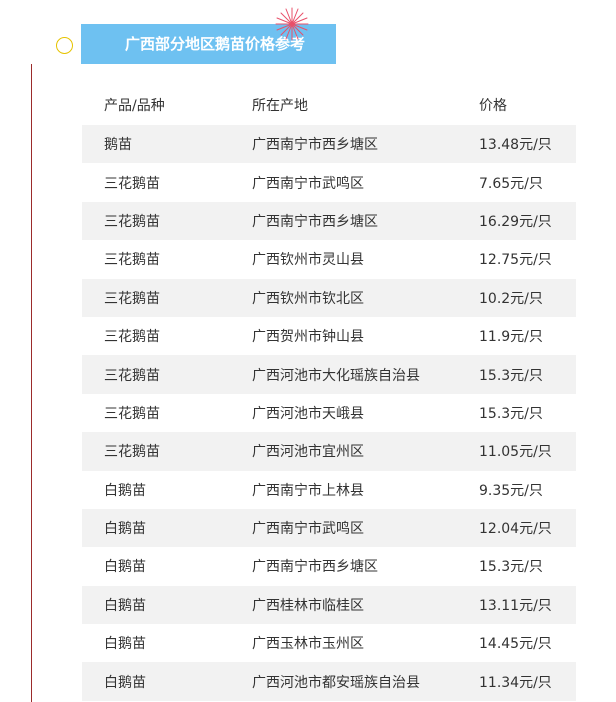 The image size is (616, 702). Describe the element at coordinates (511, 298) in the screenshot. I see `cell-price: 10.2元/只` at that location.